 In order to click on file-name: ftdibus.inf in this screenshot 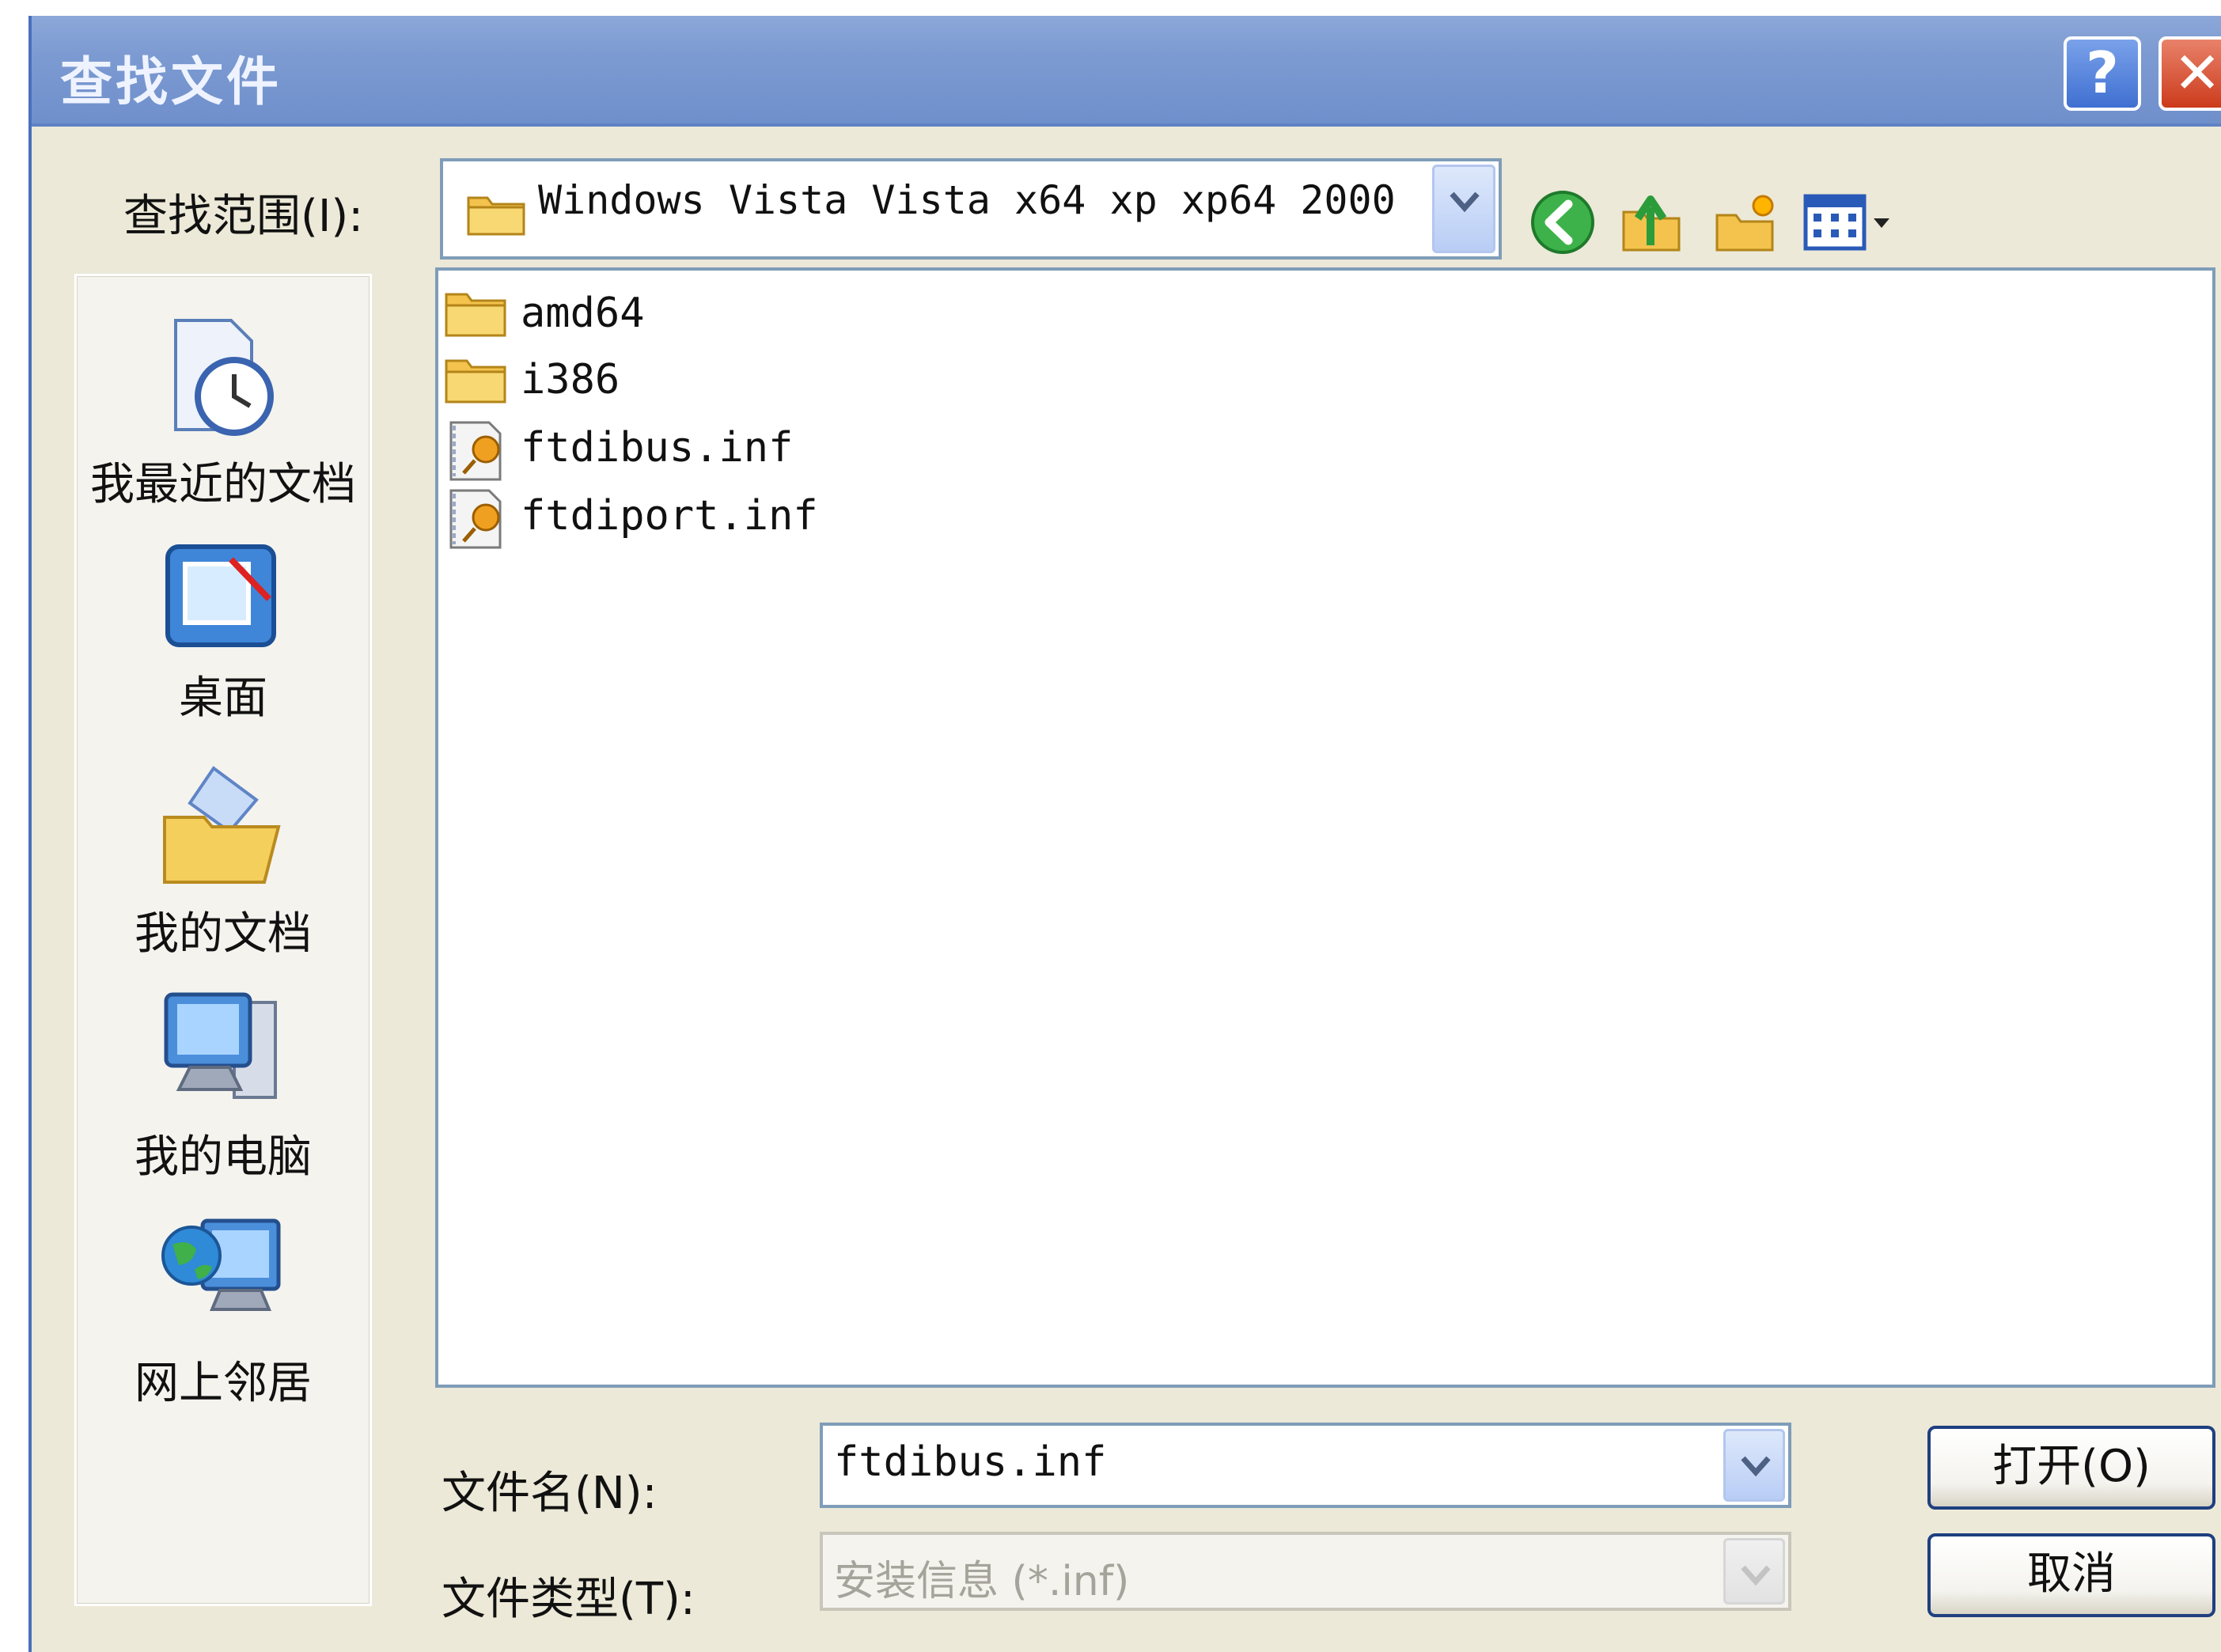, I will do `click(657, 448)`.